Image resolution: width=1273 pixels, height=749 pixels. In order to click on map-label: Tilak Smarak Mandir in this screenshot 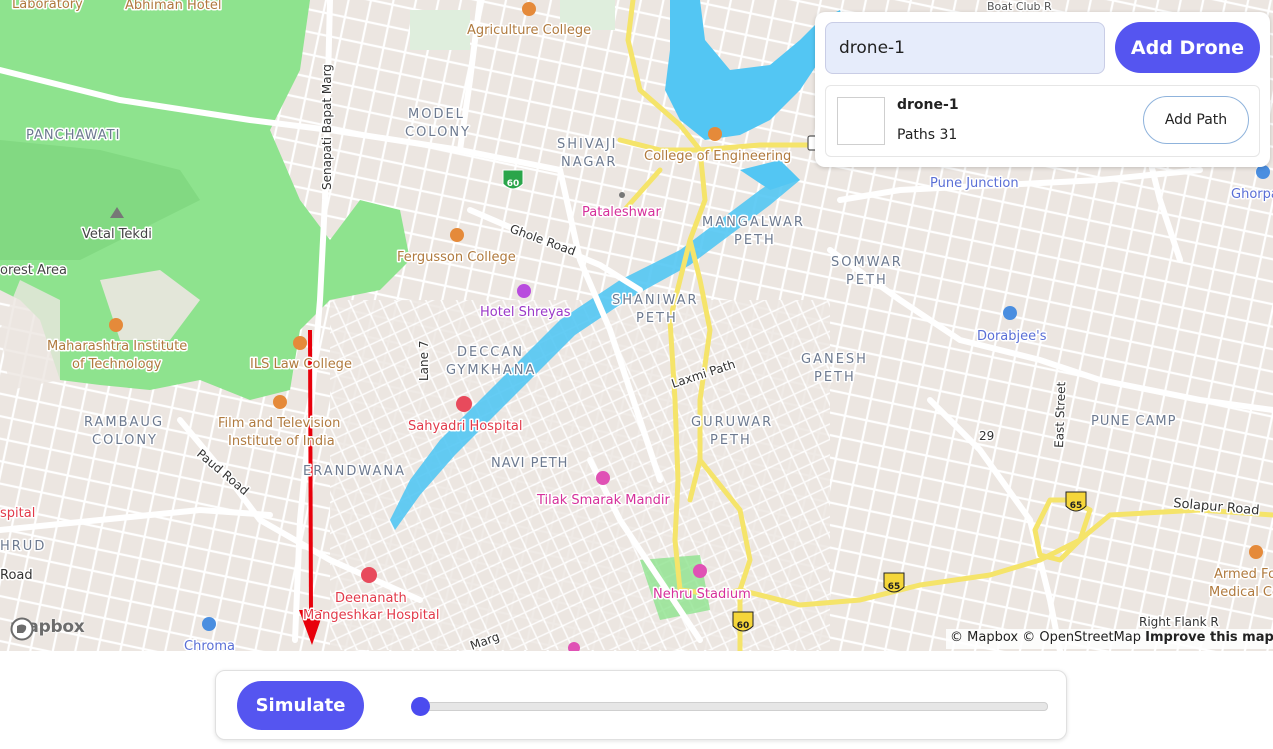, I will do `click(603, 500)`.